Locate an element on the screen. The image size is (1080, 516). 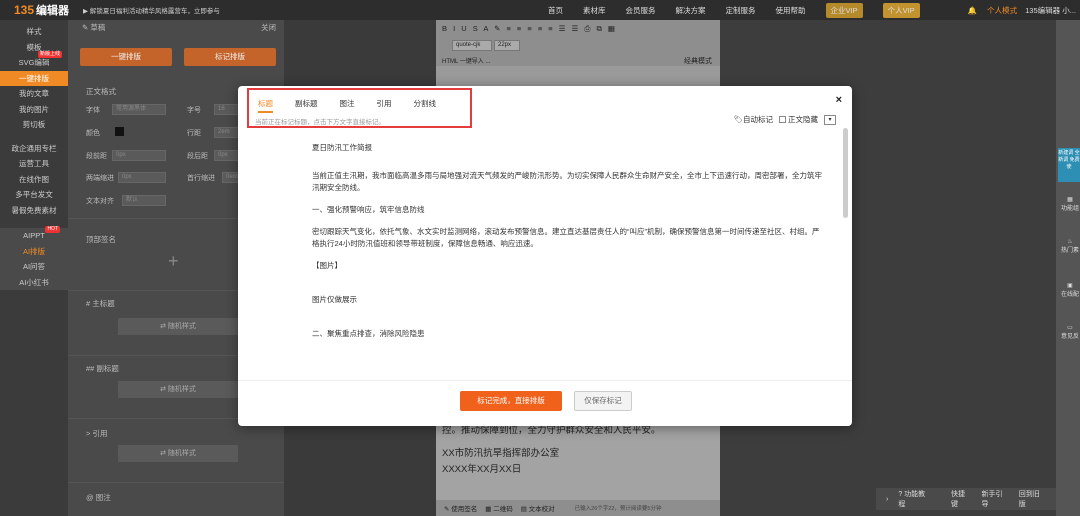
add-icon: + is located at coordinates (173, 261).